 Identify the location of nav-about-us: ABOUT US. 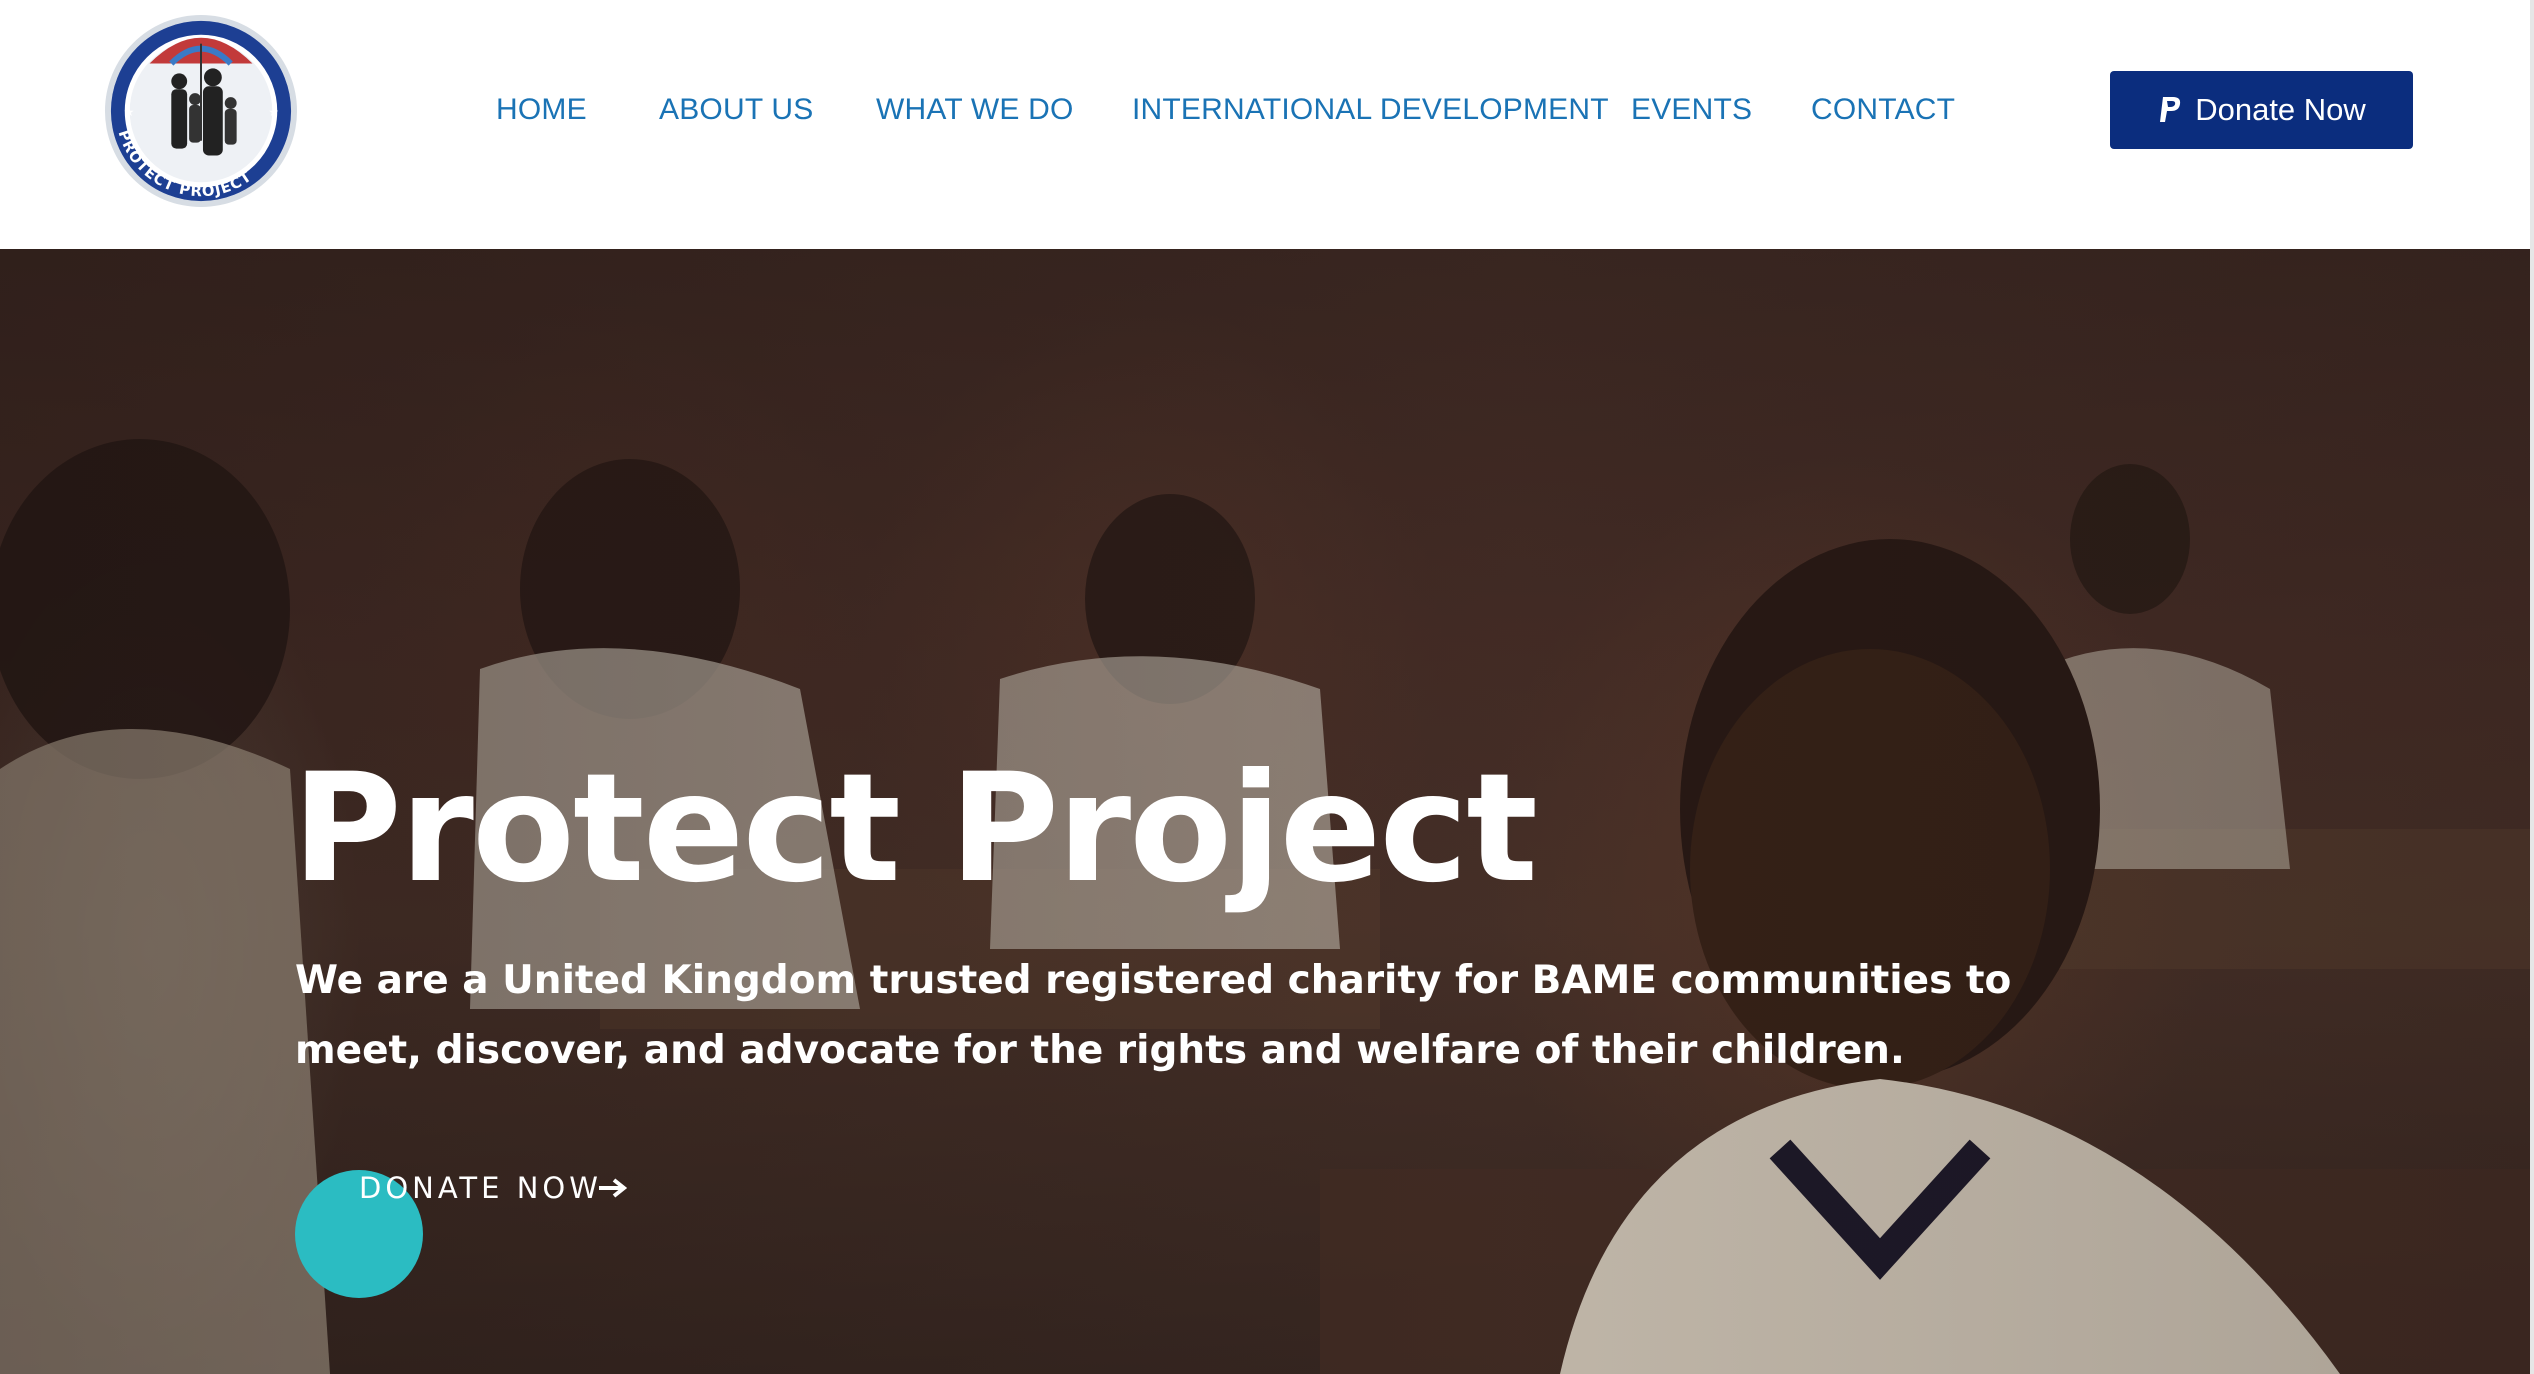
(736, 110).